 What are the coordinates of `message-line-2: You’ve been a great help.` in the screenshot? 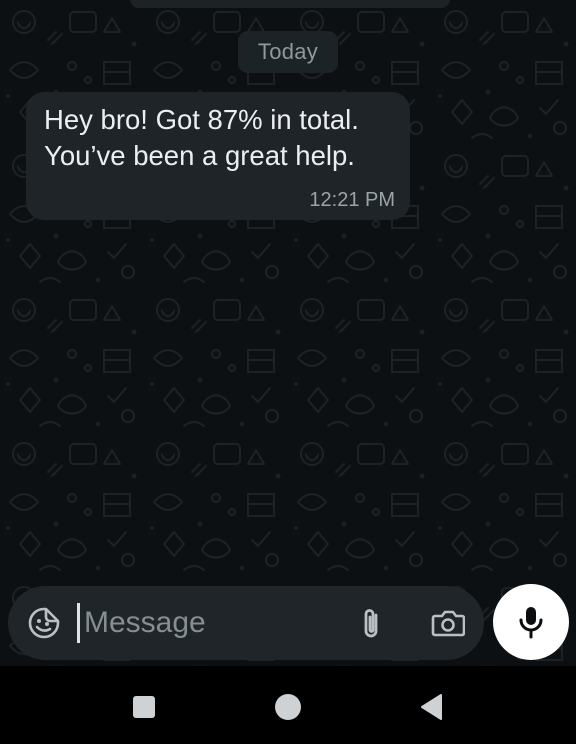 It's located at (199, 155).